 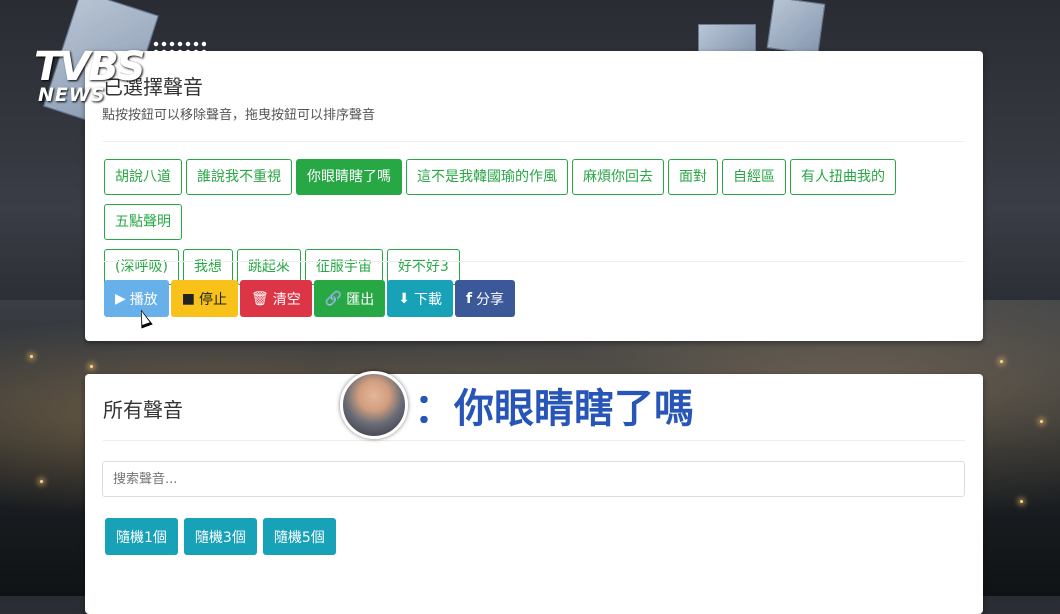 What do you see at coordinates (141, 536) in the screenshot?
I see `random-1-button: 隨機1個` at bounding box center [141, 536].